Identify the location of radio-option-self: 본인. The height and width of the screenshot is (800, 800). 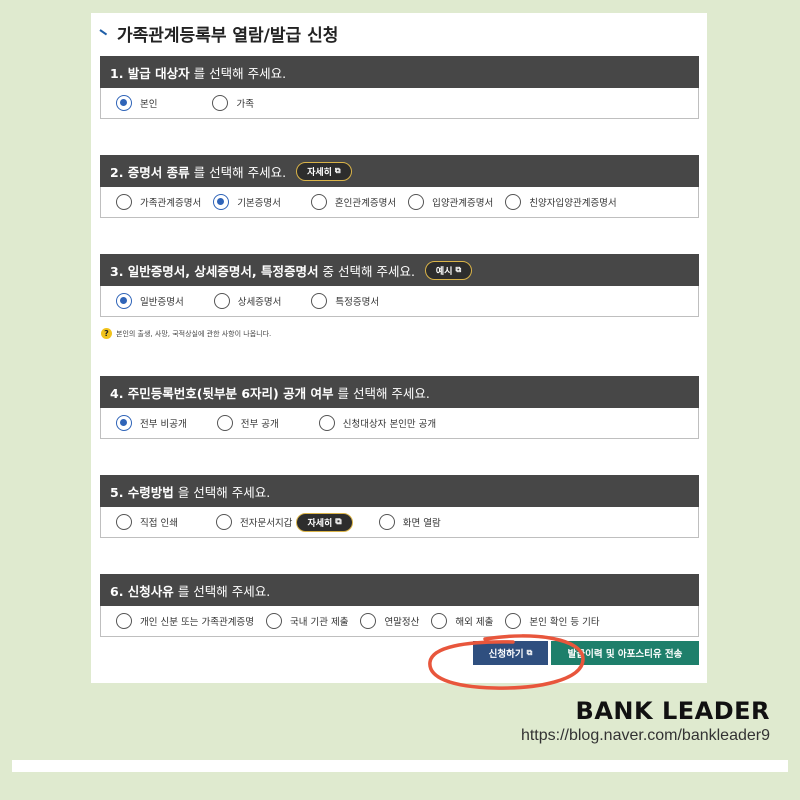
(136, 103).